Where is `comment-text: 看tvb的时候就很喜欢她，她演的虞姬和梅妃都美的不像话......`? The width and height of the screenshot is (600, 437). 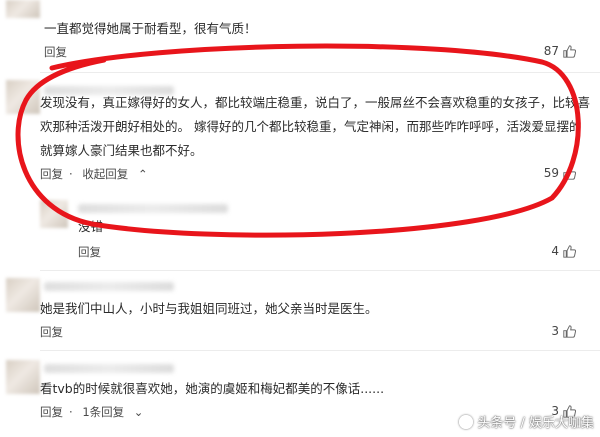
comment-text: 看tvb的时候就很喜欢她，她演的虞姬和梅妃都美的不像话...... is located at coordinates (212, 388).